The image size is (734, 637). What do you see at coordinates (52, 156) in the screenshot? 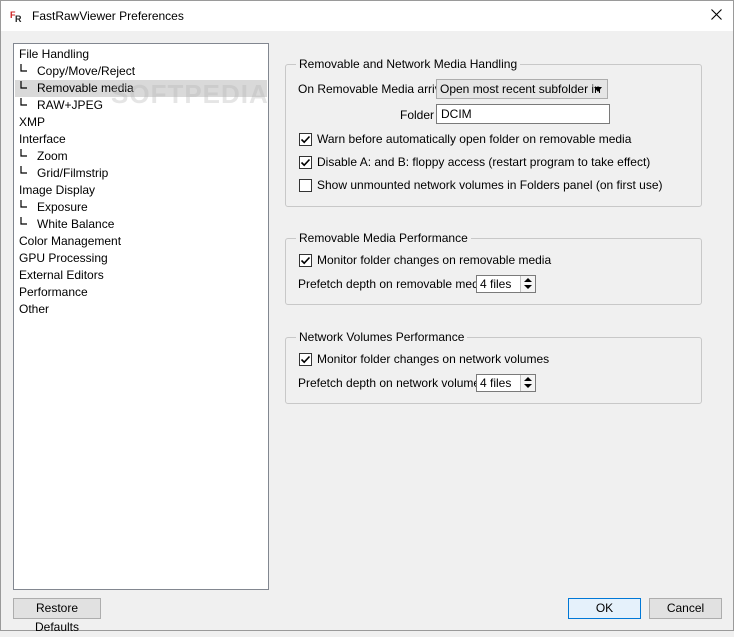
I see `nav-item-label: Zoom` at bounding box center [52, 156].